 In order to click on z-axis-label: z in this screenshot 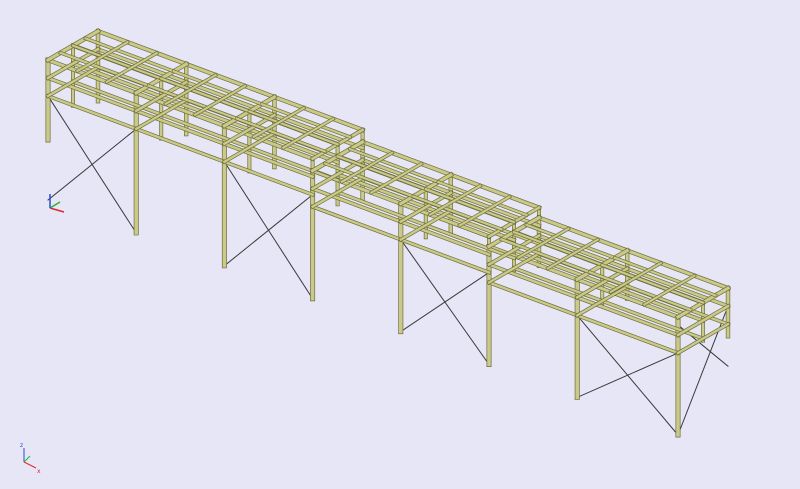, I will do `click(21, 445)`.